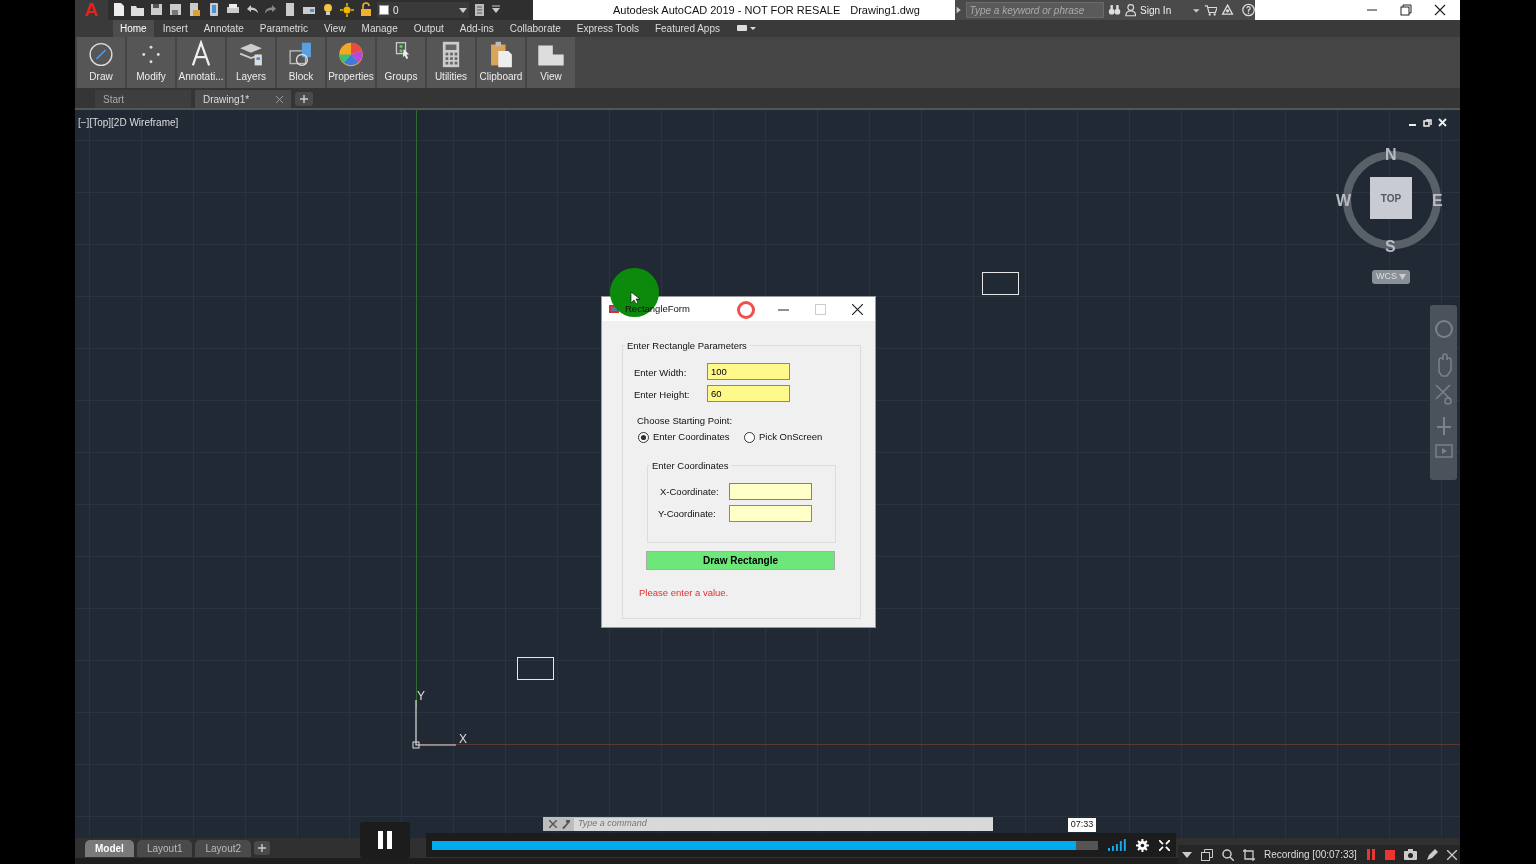 Image resolution: width=1536 pixels, height=864 pixels. Describe the element at coordinates (748, 371) in the screenshot. I see `text-field: 100` at that location.